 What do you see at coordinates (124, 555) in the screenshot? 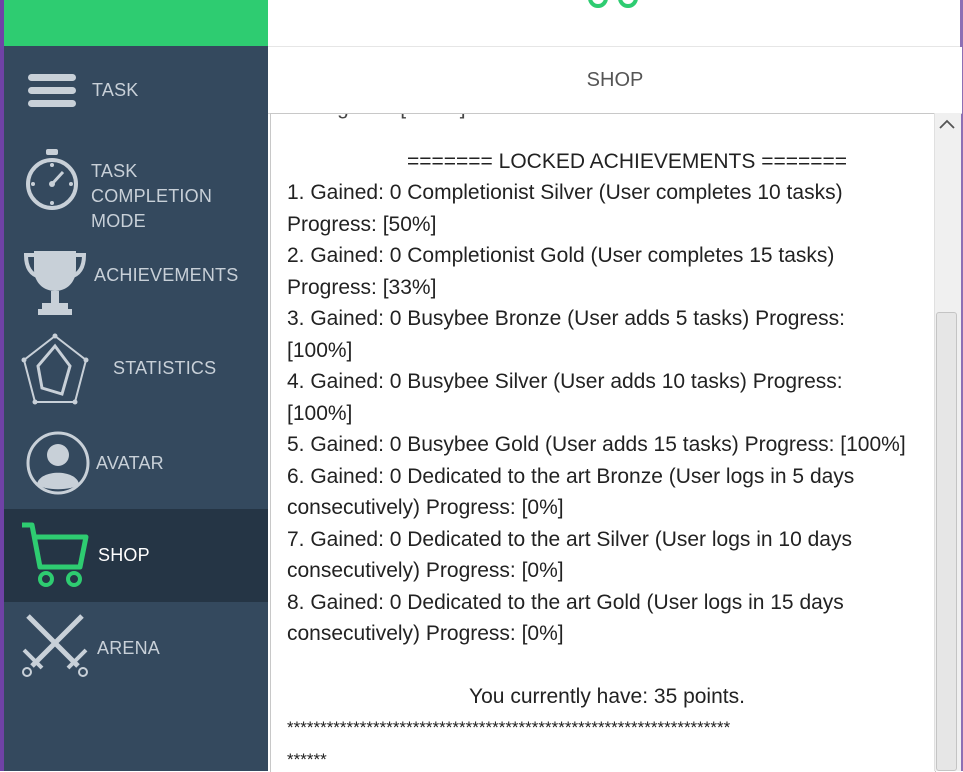
I see `sidebar-item-label: SHOP` at bounding box center [124, 555].